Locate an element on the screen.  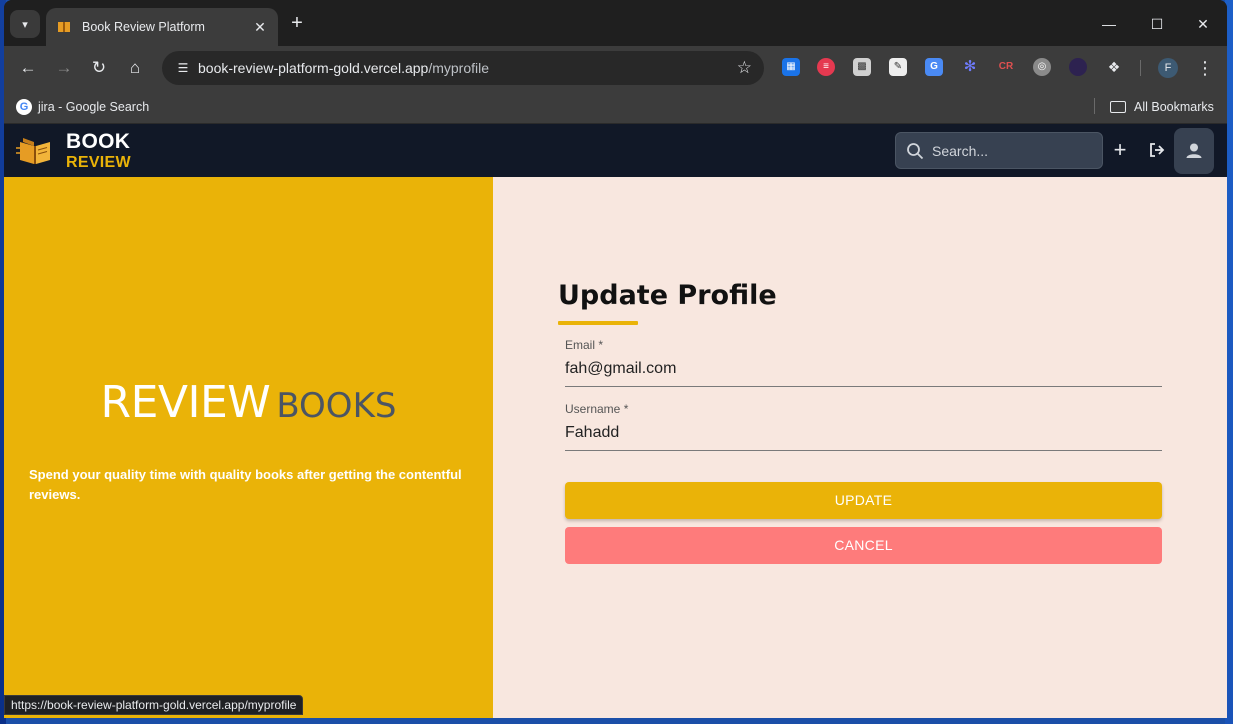
bookmark-star-icon: ☆ is located at coordinates (744, 68).